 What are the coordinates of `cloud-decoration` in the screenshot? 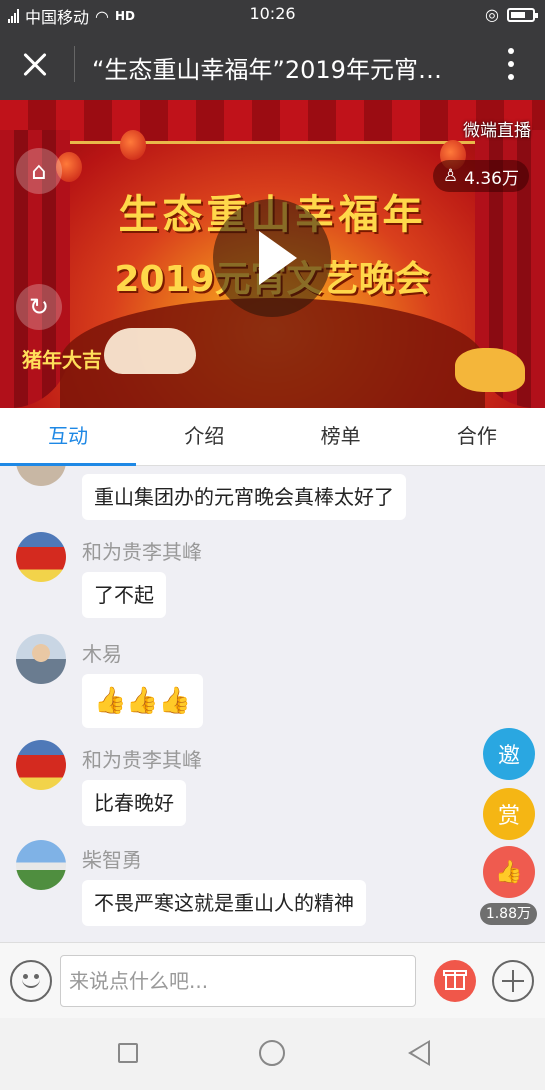 It's located at (150, 351).